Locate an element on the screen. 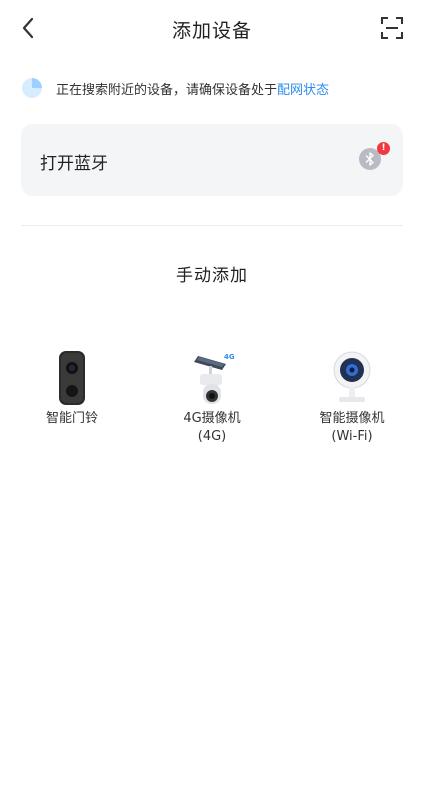  scan-frame-icon is located at coordinates (392, 28).